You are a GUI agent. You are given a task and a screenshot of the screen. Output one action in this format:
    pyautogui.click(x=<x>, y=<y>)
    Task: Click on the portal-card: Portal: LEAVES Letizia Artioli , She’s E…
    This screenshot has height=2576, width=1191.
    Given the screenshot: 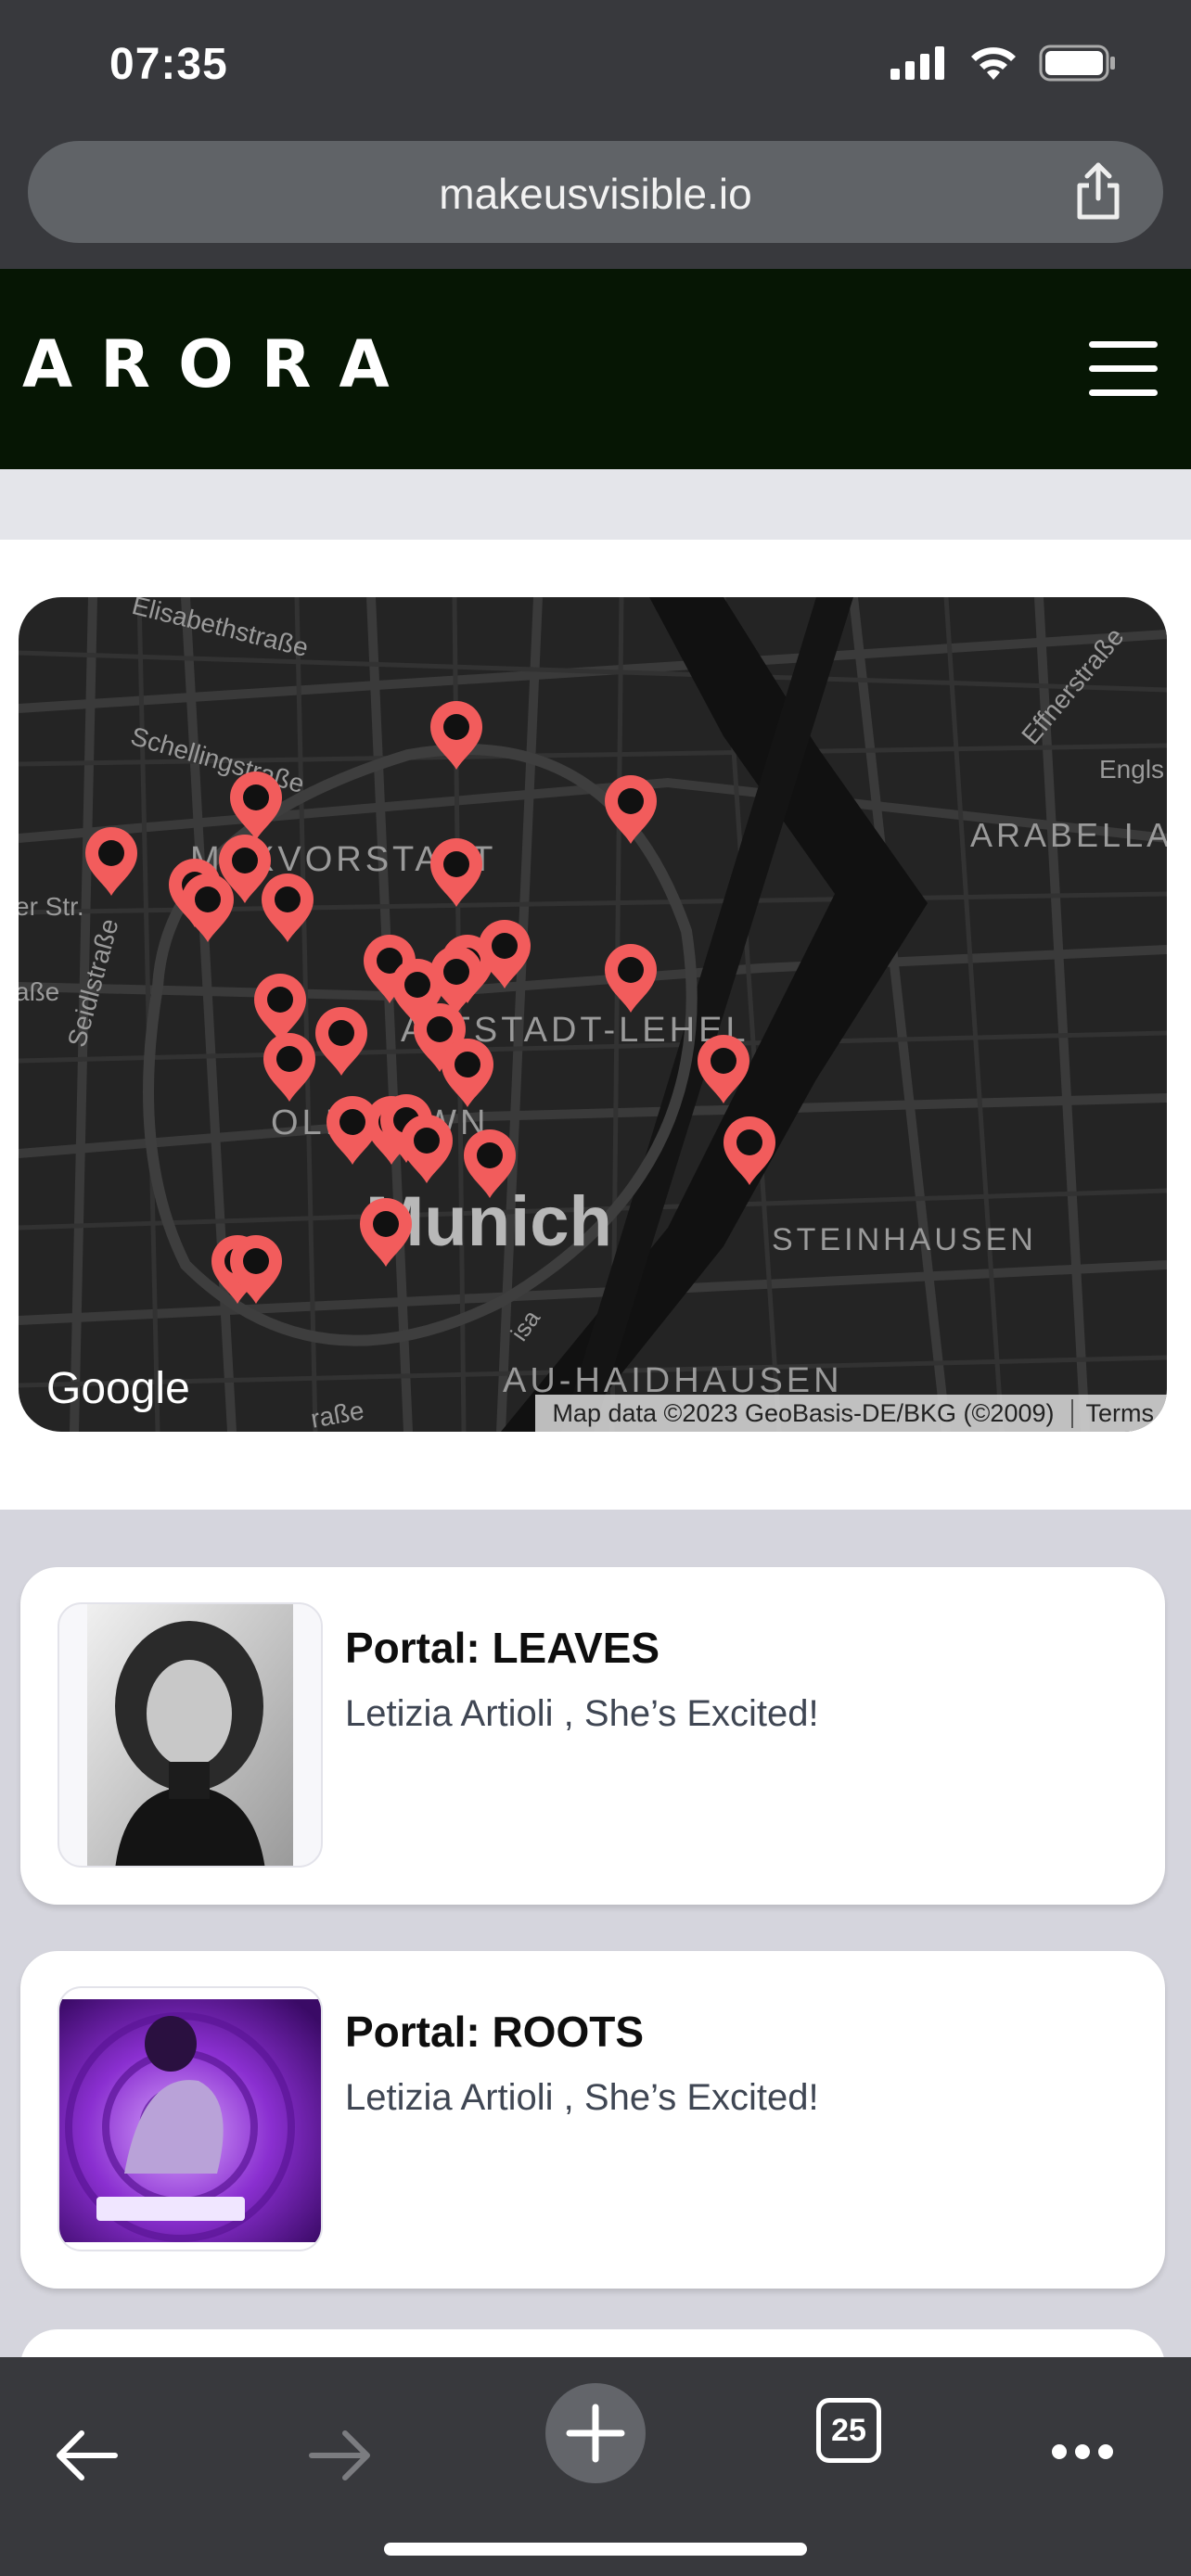 What is the action you would take?
    pyautogui.click(x=592, y=1736)
    